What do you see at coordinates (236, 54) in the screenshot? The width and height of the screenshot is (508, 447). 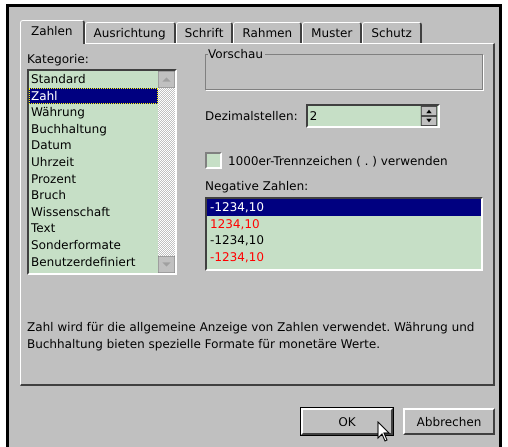 I see `preview-label: Vorschau` at bounding box center [236, 54].